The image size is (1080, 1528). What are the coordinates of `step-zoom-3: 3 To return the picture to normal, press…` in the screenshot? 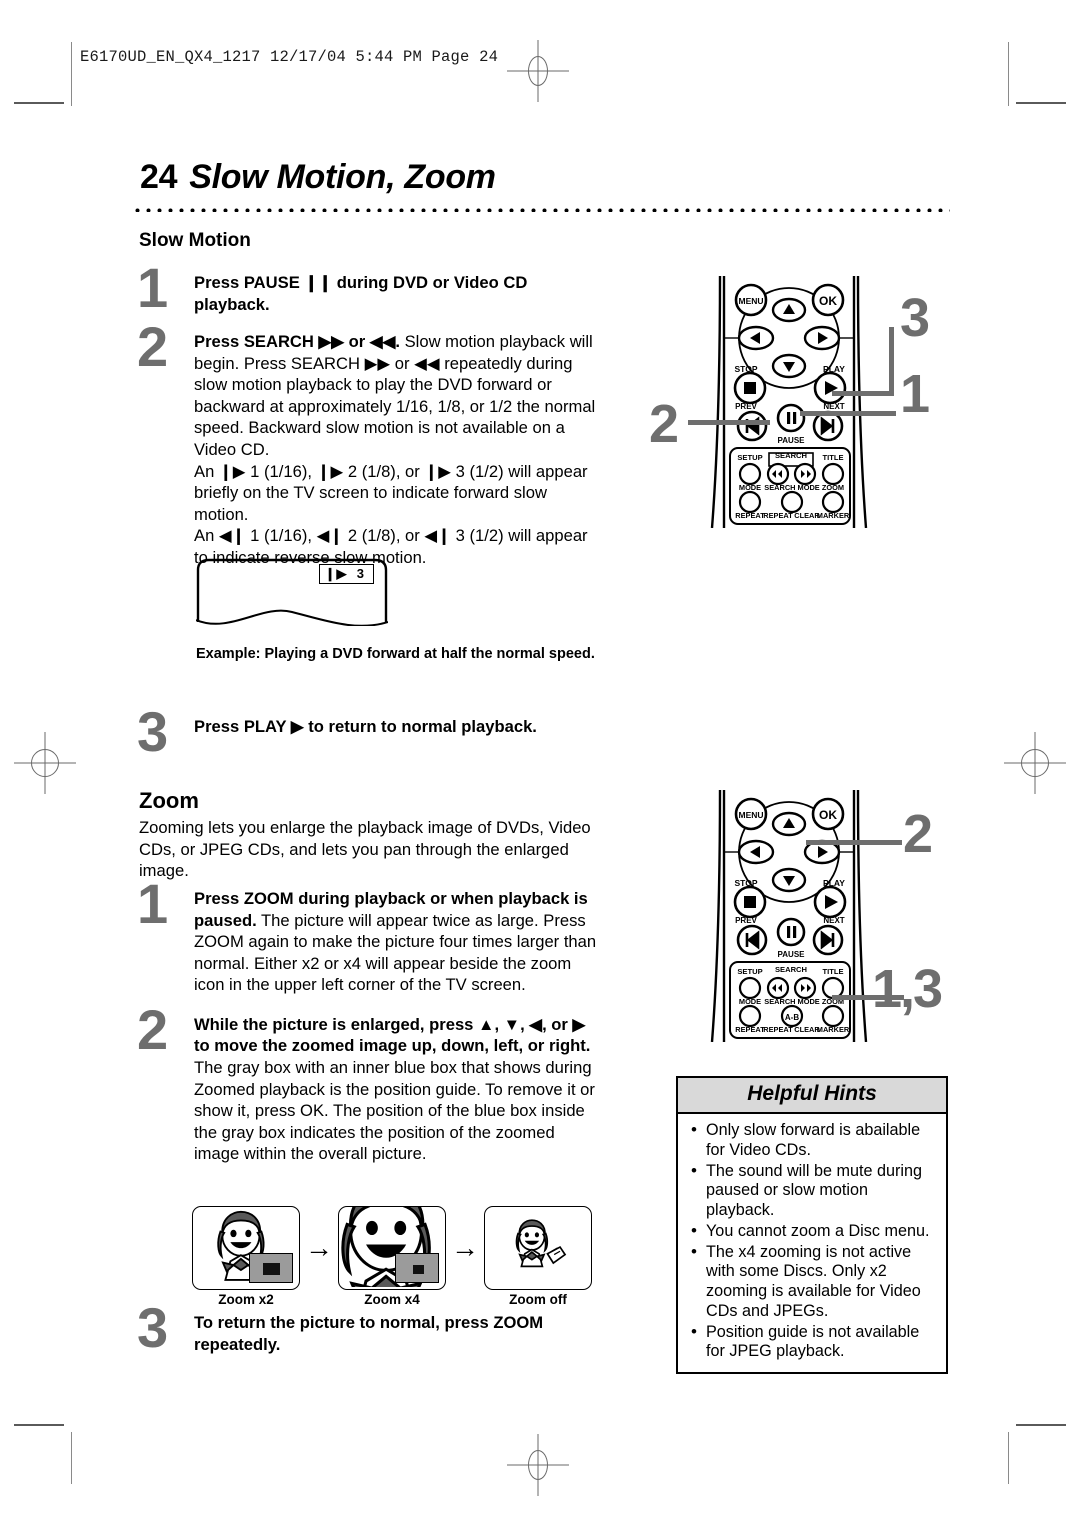 It's located at (370, 1328).